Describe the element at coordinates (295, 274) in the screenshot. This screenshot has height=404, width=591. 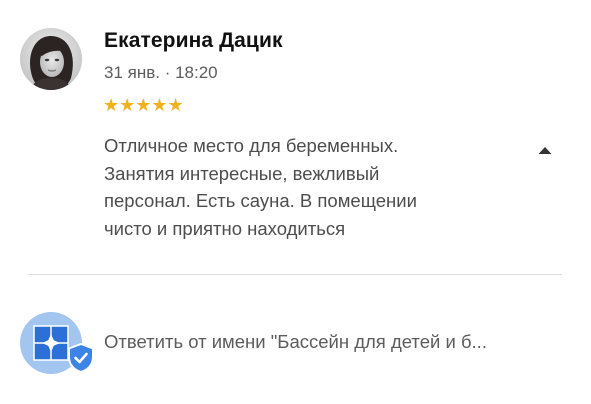
I see `divider` at that location.